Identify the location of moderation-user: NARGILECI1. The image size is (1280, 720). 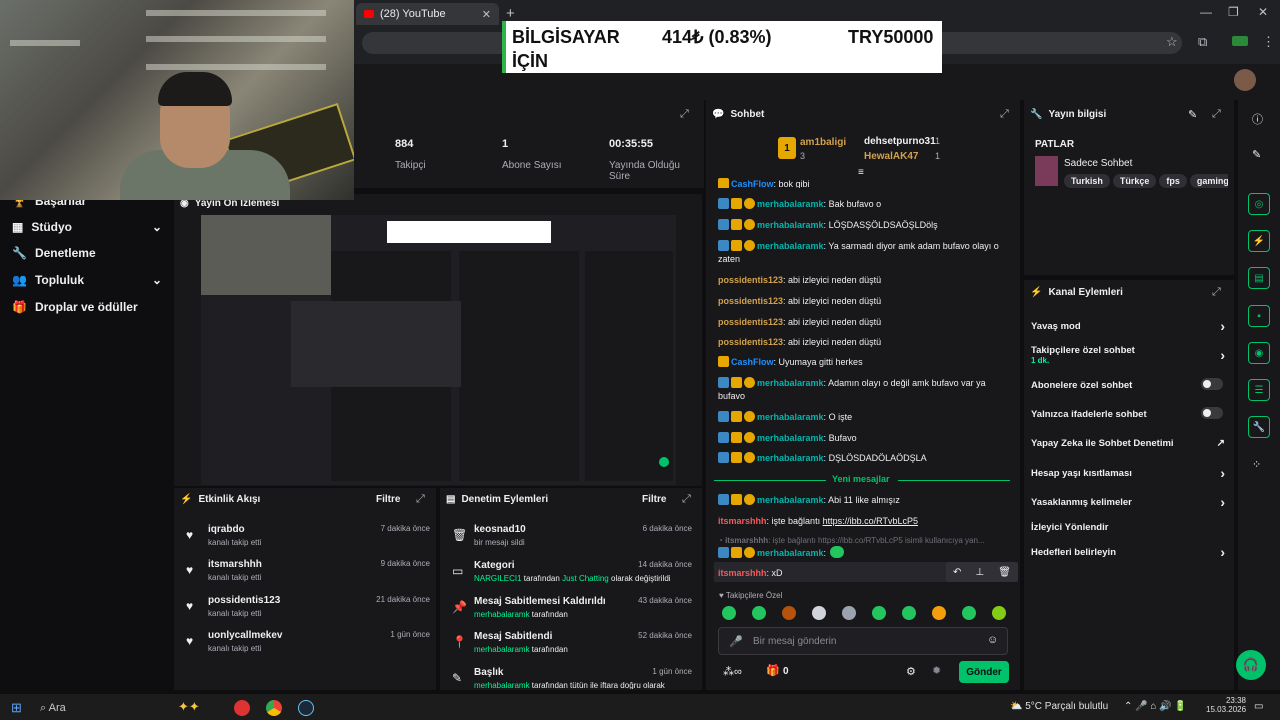
(498, 578).